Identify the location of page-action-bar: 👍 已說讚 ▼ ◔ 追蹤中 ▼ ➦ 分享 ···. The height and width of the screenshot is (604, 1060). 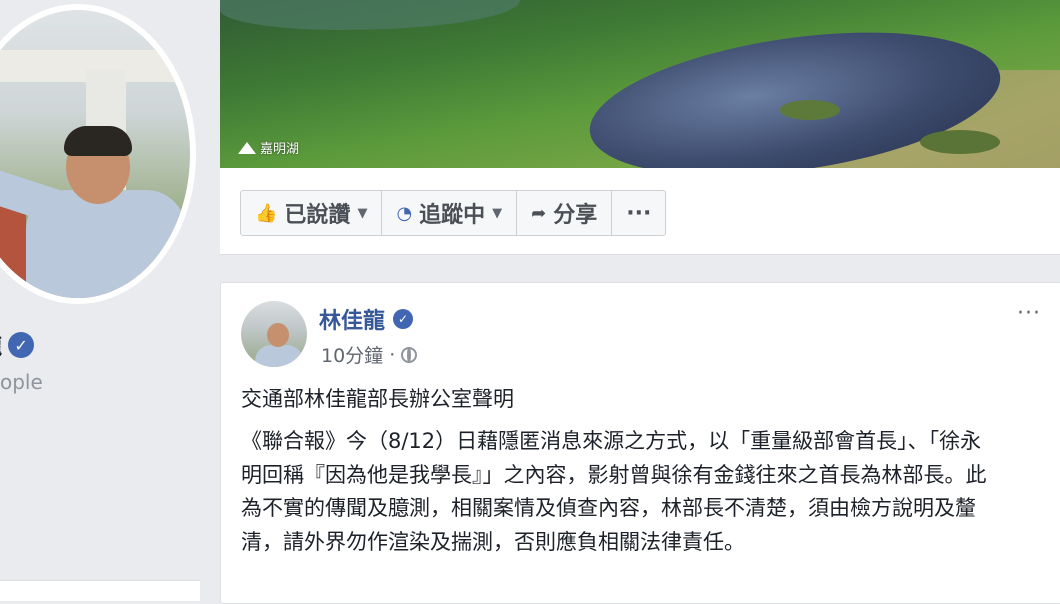
(640, 211).